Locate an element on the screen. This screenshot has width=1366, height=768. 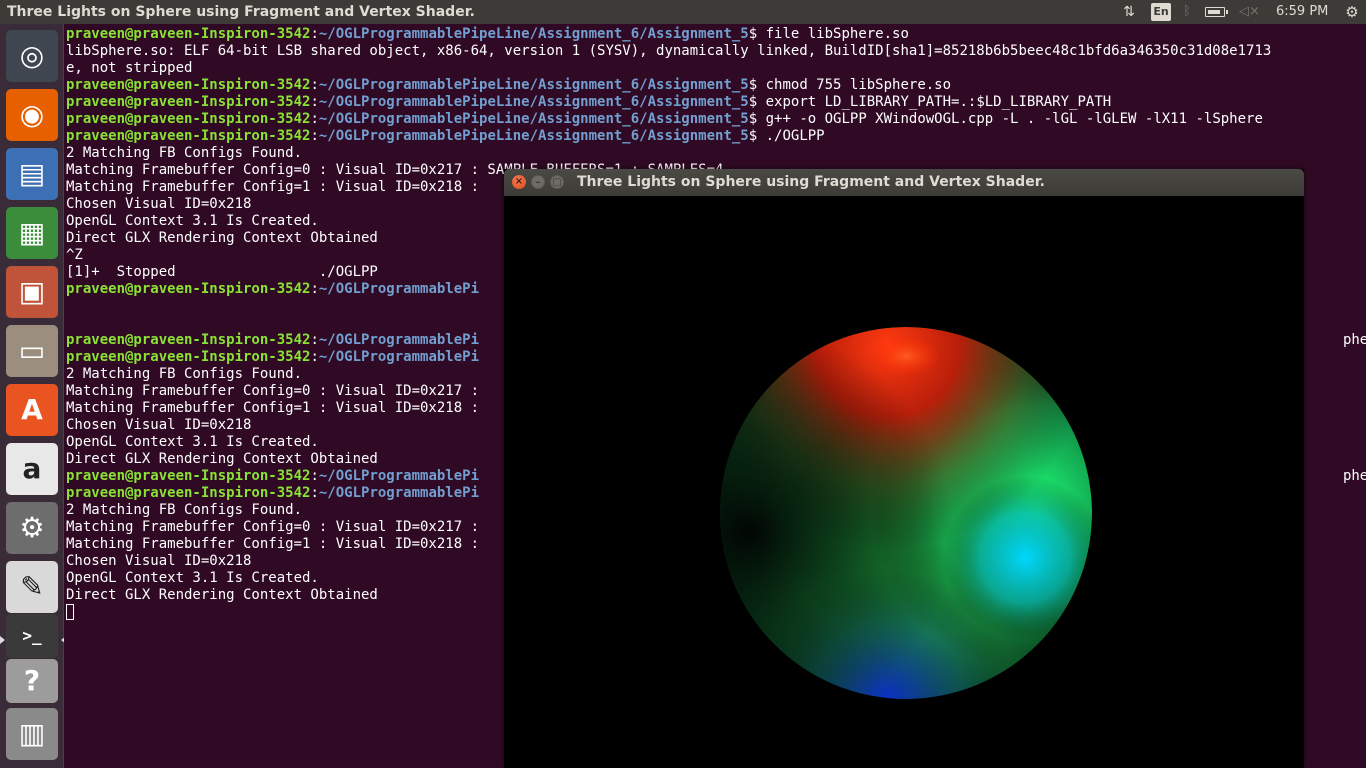
calc-spreadsheet-icon: ▦ is located at coordinates (32, 232).